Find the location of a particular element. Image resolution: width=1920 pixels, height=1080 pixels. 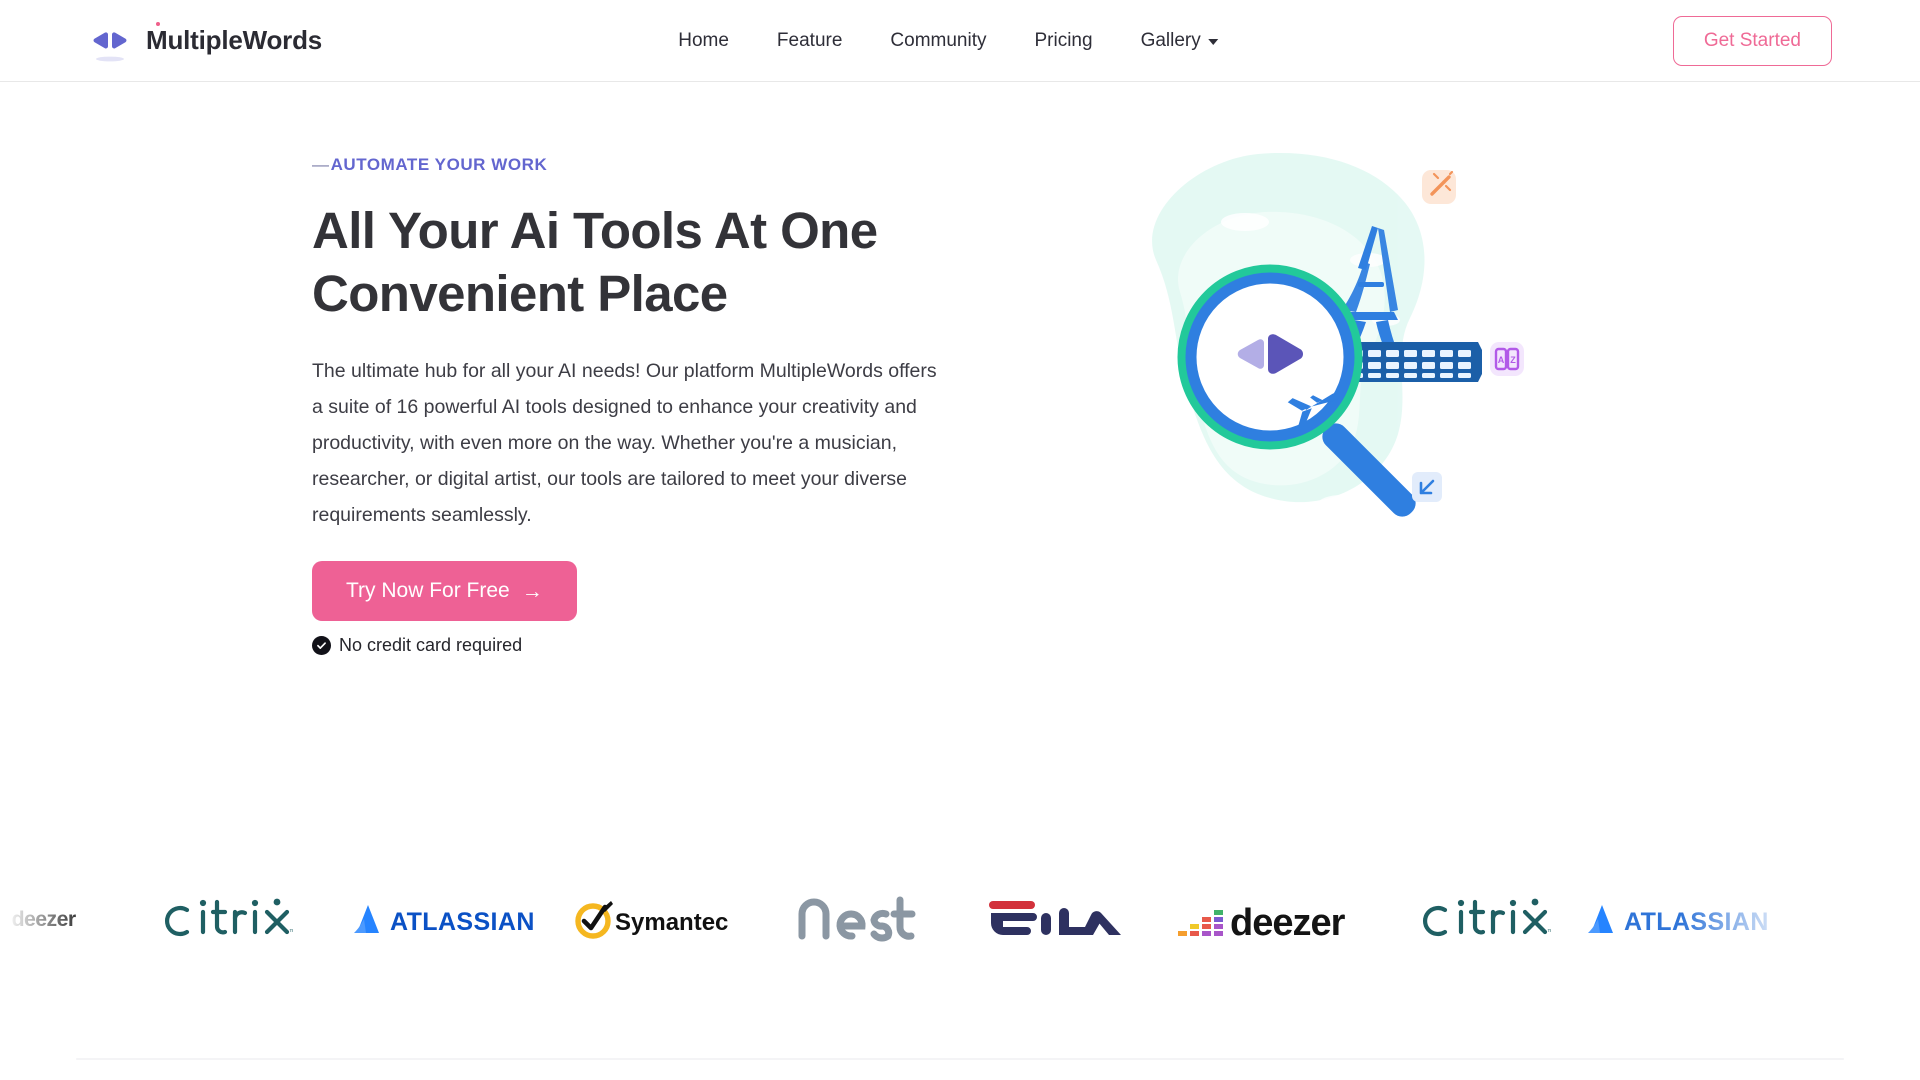

svg-text: Symantec is located at coordinates (671, 922).